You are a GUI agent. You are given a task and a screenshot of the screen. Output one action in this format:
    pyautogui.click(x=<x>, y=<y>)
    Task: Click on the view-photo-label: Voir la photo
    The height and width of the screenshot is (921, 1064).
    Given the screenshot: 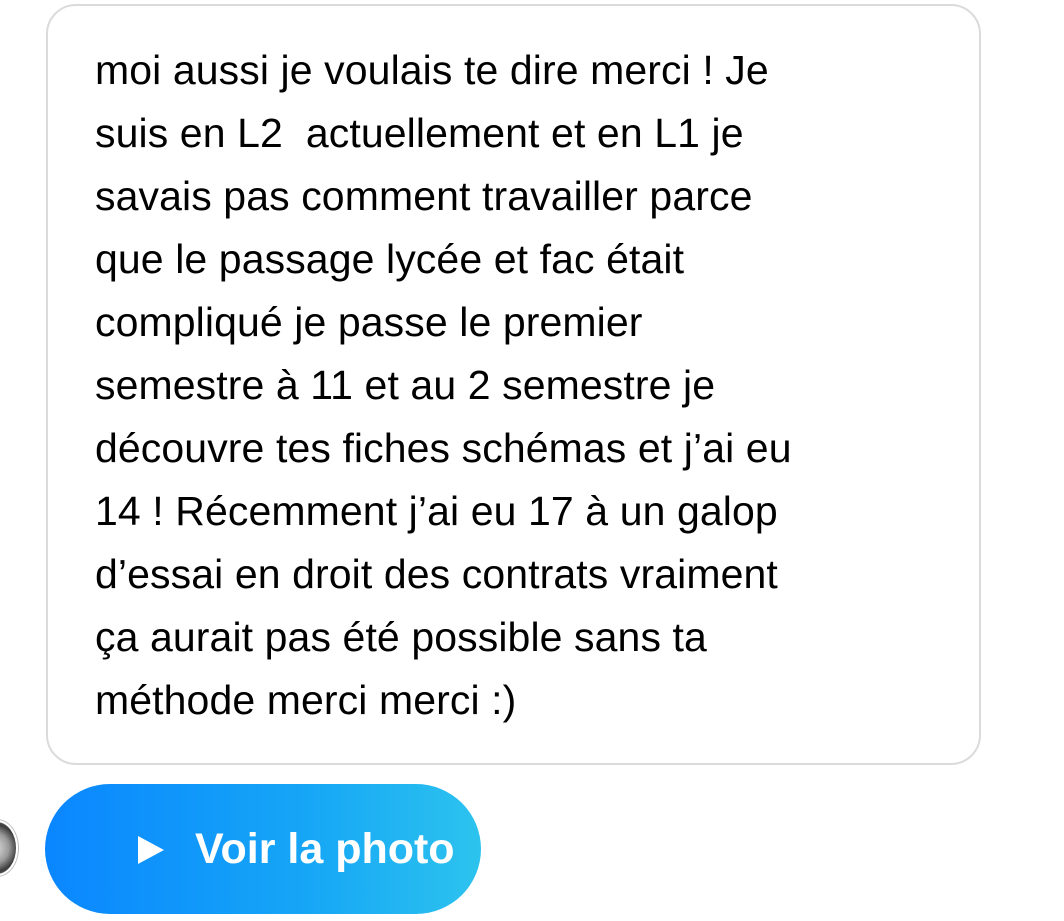 What is the action you would take?
    pyautogui.click(x=325, y=849)
    